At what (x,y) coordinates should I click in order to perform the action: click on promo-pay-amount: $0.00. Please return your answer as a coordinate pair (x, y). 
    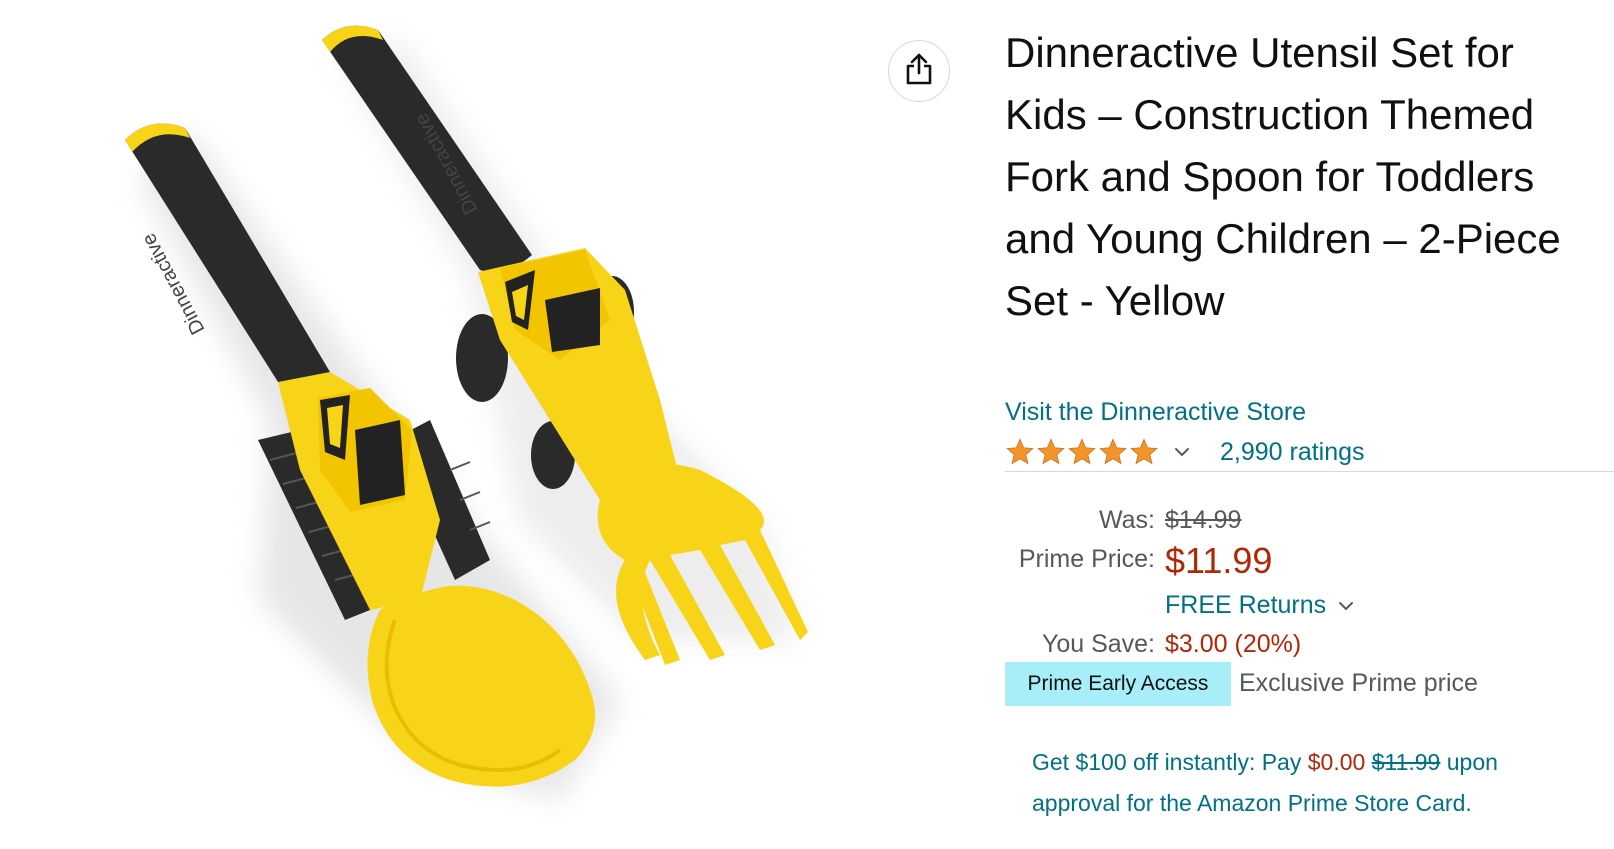
    Looking at the image, I should click on (1336, 762).